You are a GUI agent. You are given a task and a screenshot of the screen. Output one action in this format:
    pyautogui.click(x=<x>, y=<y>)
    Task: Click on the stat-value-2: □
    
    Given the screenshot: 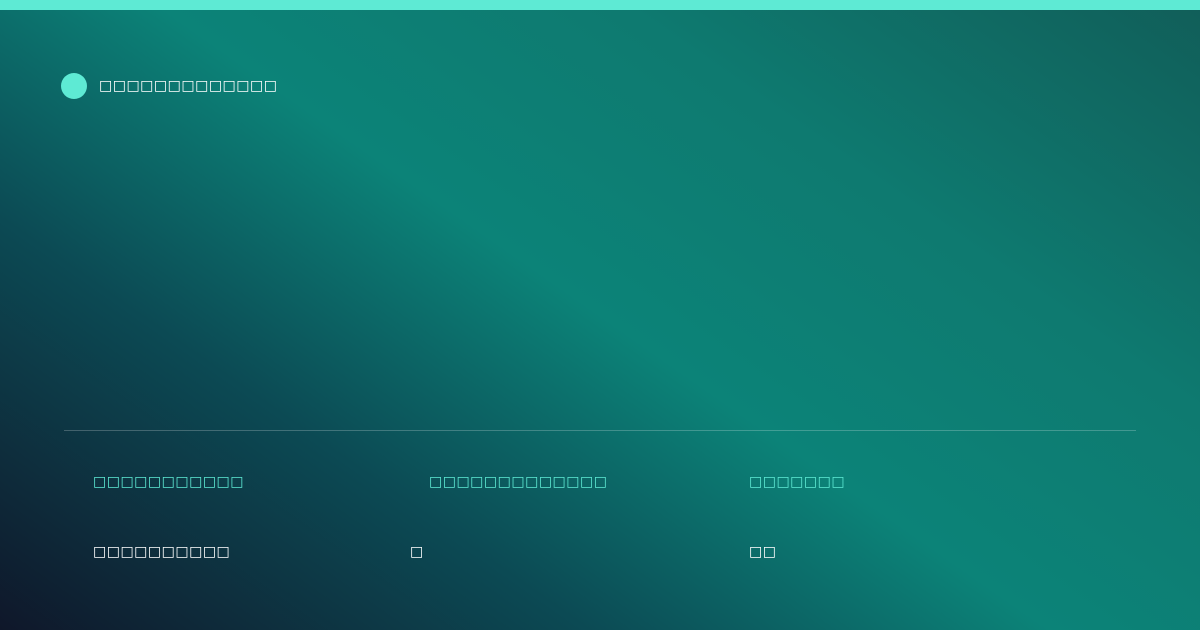 What is the action you would take?
    pyautogui.click(x=417, y=552)
    